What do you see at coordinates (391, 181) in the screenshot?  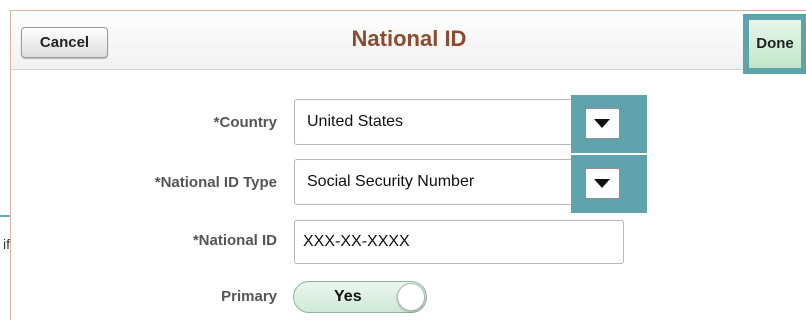 I see `id-type-value: Social Security Number` at bounding box center [391, 181].